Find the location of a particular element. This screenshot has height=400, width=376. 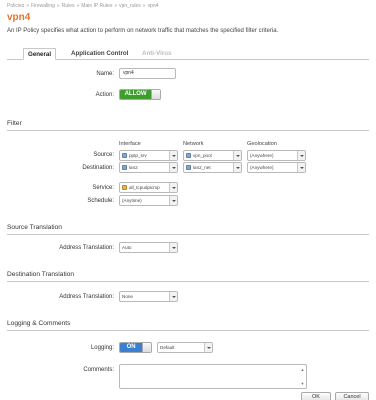

source-translation-section-heading: Source Translation is located at coordinates (188, 229).